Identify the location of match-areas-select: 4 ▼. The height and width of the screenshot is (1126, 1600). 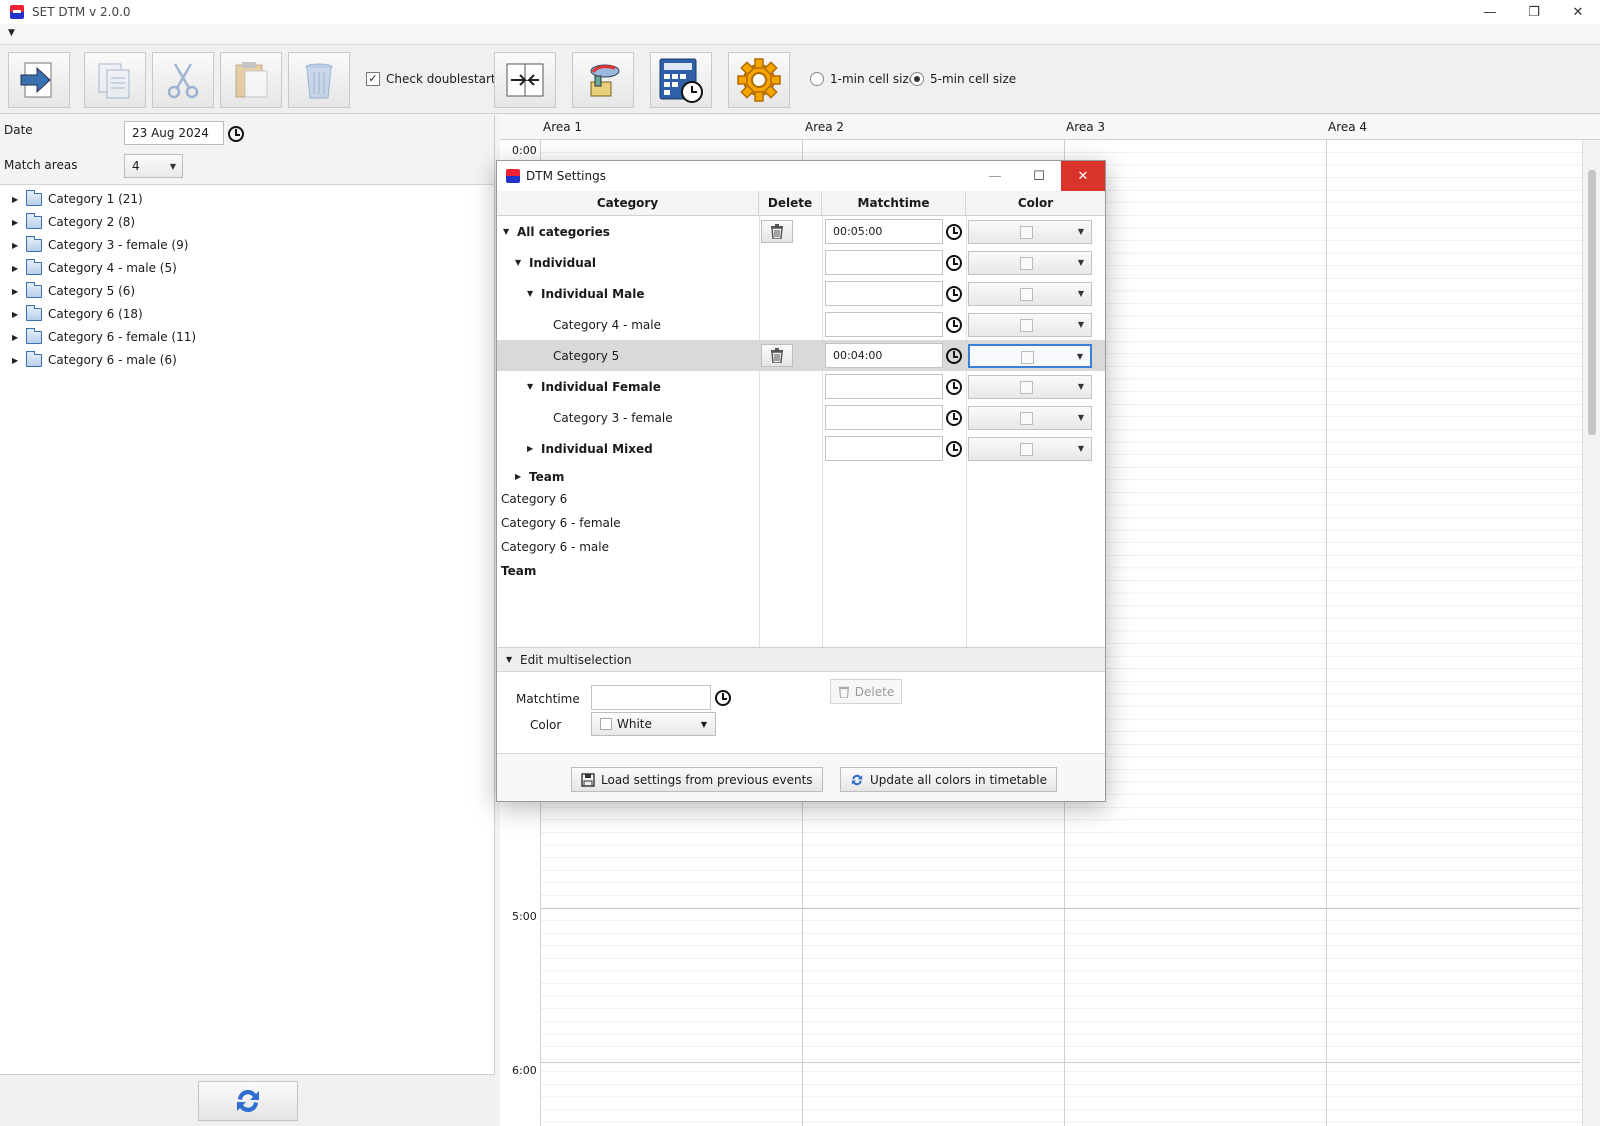
(153, 166).